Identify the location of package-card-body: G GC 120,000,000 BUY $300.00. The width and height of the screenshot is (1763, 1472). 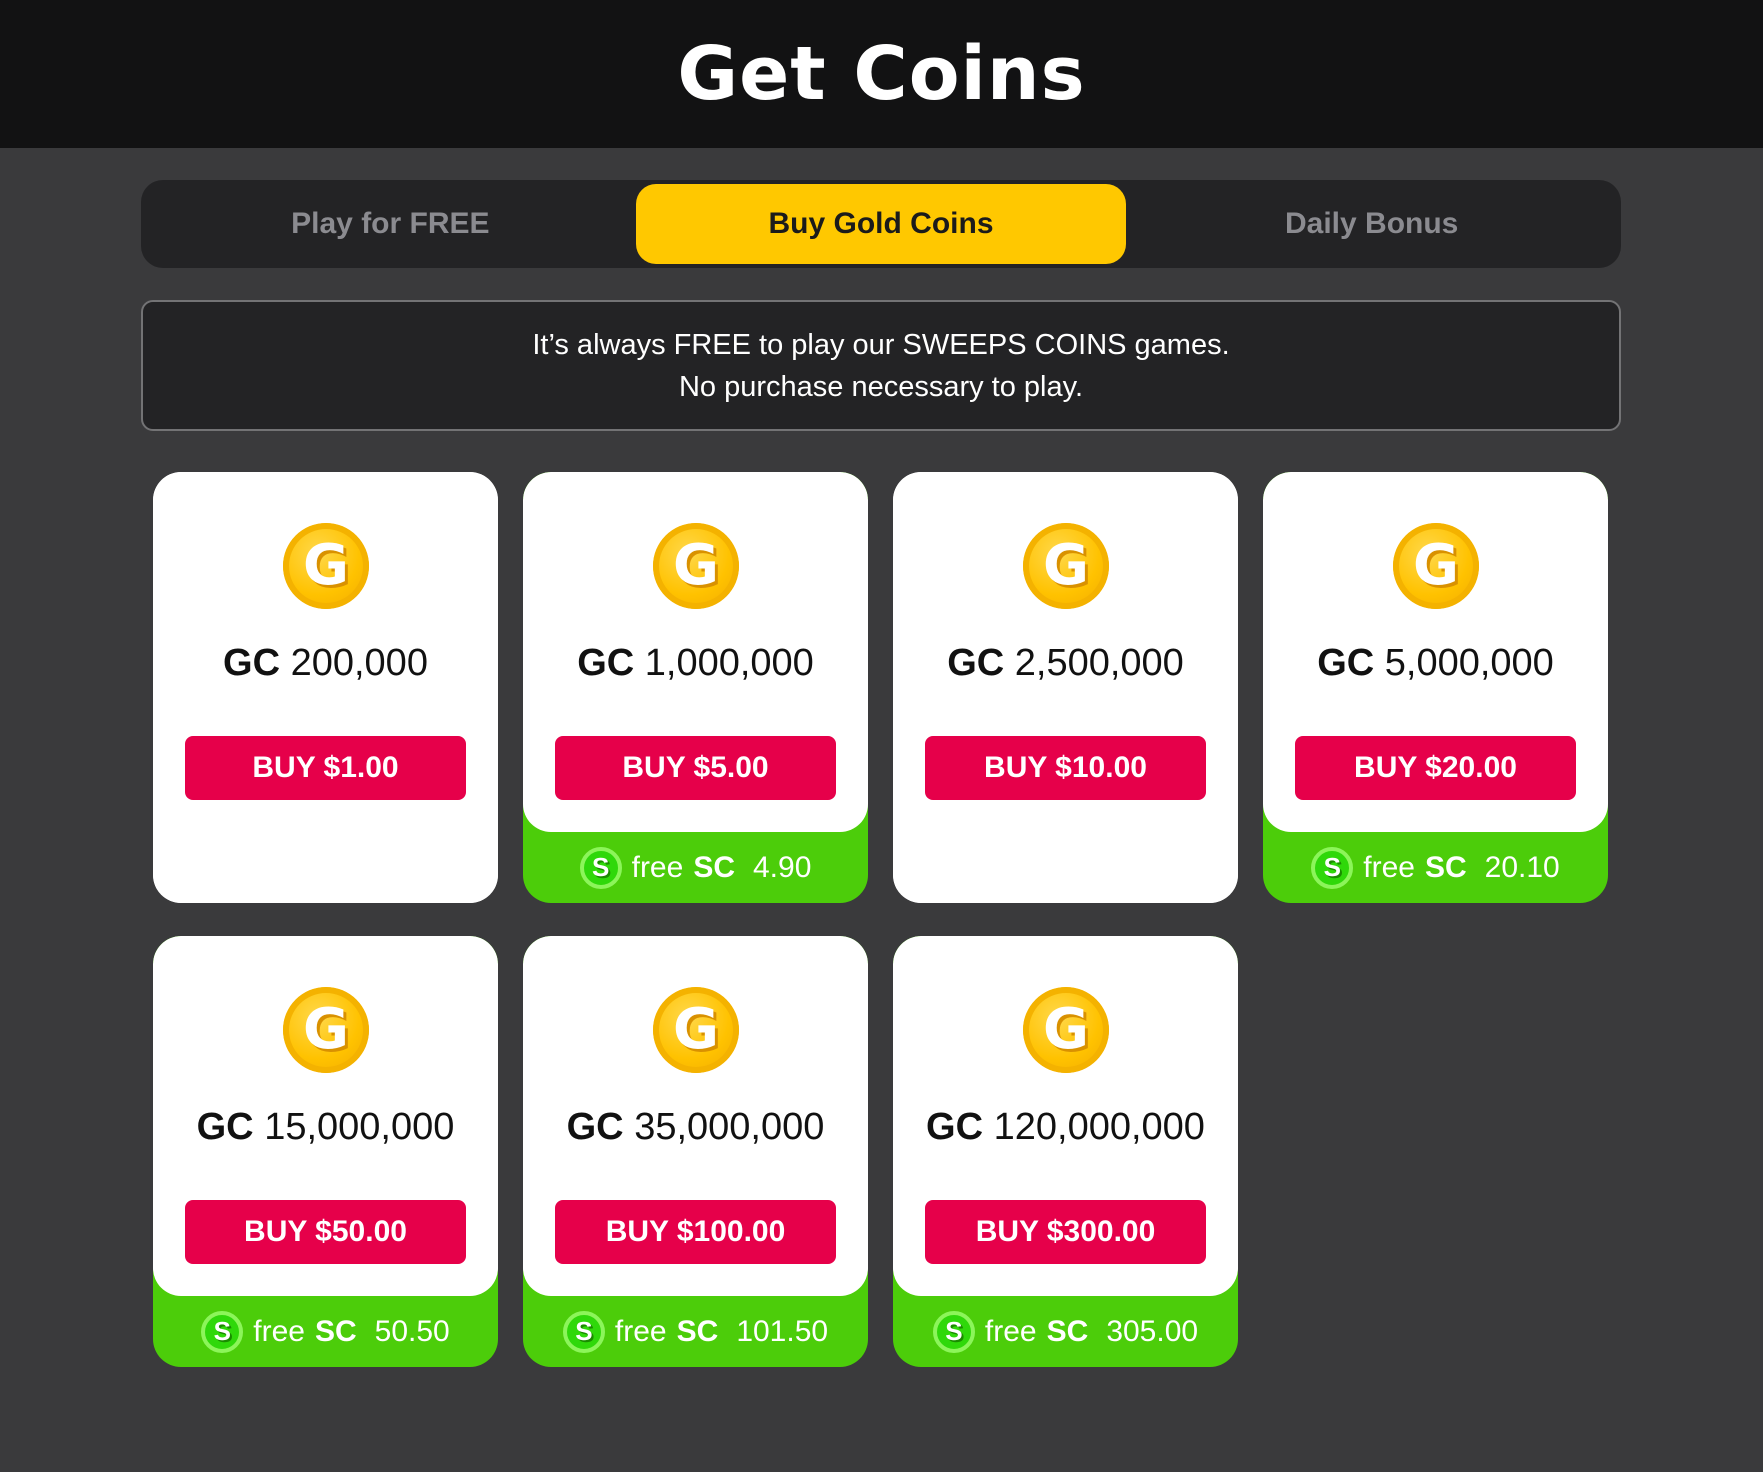
(1065, 1116).